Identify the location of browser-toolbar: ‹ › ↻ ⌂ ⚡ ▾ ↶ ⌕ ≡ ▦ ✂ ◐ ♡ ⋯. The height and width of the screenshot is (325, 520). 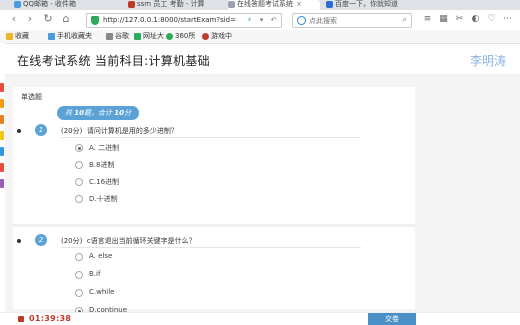
(260, 20).